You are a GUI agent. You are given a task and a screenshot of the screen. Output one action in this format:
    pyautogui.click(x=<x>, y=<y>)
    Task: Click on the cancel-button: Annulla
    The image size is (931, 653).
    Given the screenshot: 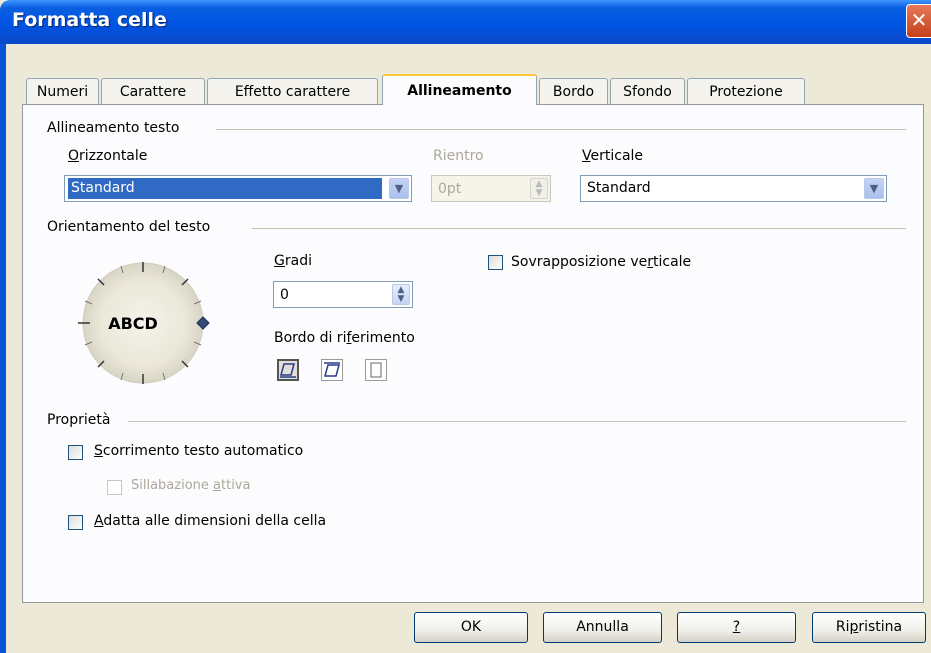 What is the action you would take?
    pyautogui.click(x=602, y=627)
    